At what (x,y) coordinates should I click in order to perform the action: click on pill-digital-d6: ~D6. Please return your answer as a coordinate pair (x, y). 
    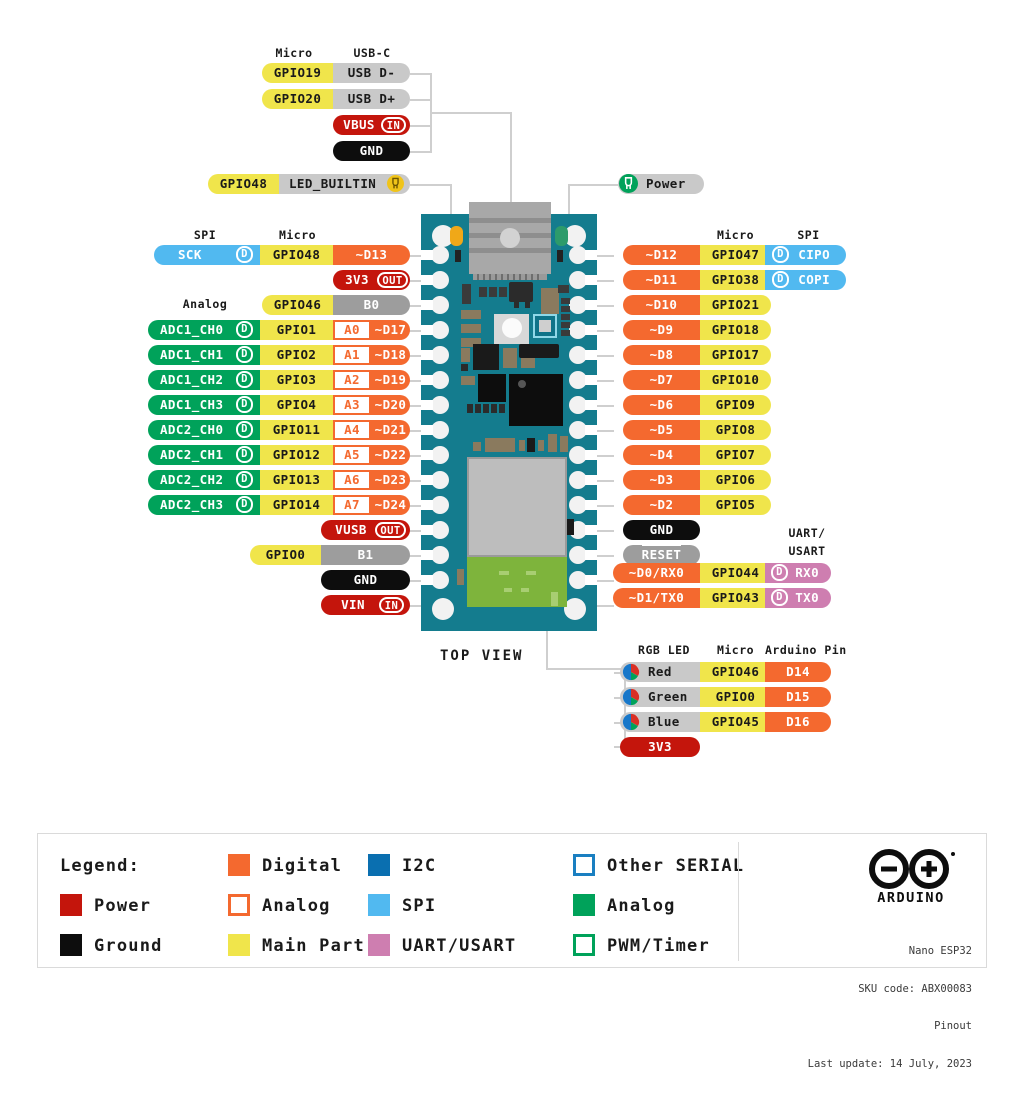
    Looking at the image, I should click on (661, 405).